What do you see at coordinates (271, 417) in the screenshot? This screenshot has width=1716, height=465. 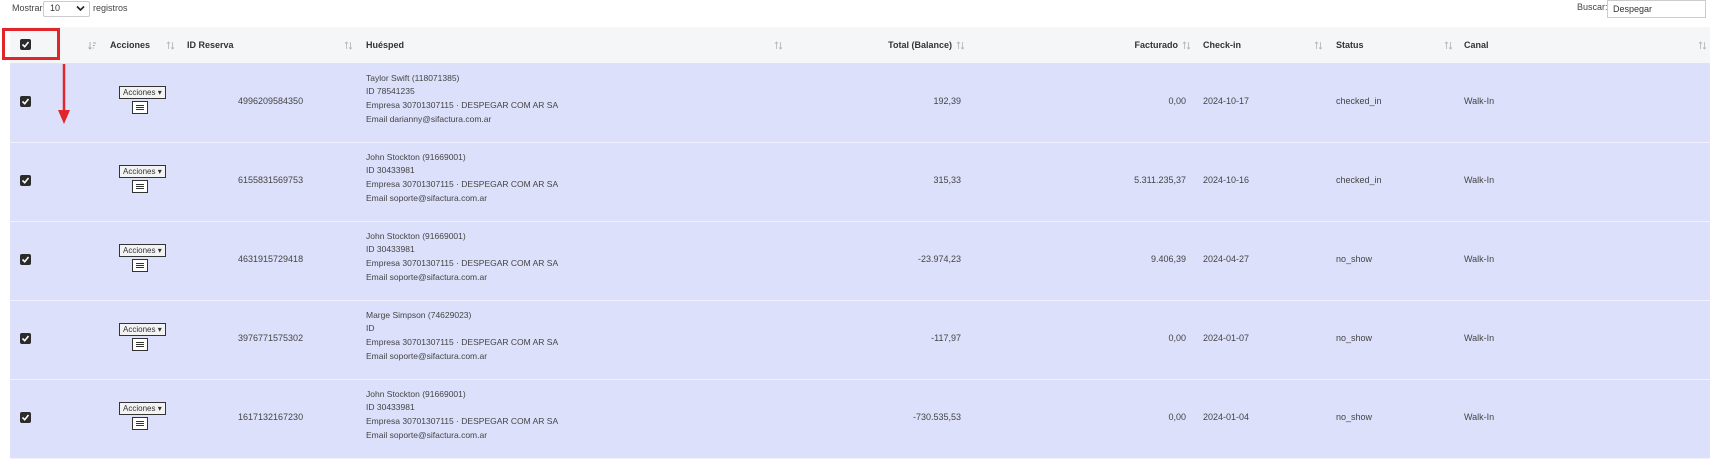 I see `reservation-id: 1617132167230` at bounding box center [271, 417].